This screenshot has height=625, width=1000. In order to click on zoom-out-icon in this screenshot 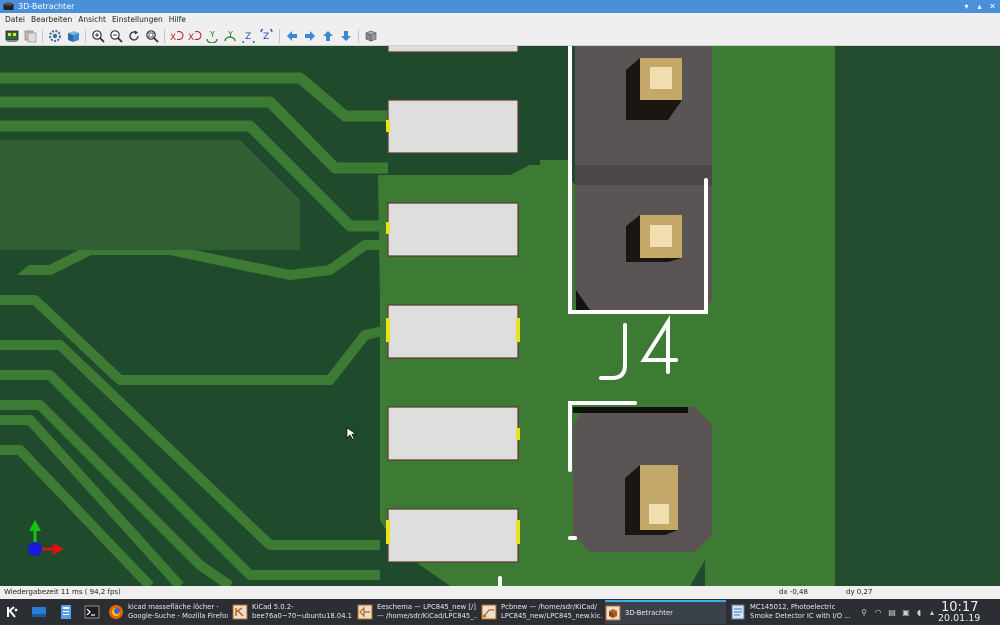, I will do `click(116, 36)`.